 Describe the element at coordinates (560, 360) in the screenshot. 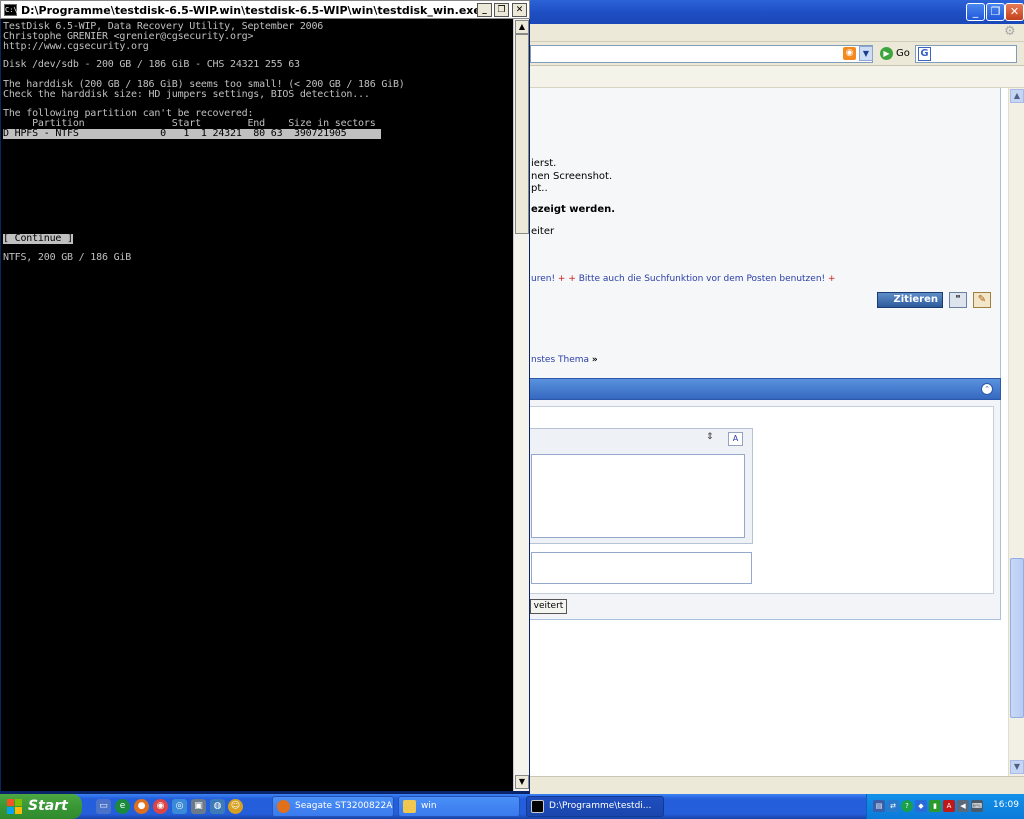

I see `next-thread-label: nstes Thema` at that location.